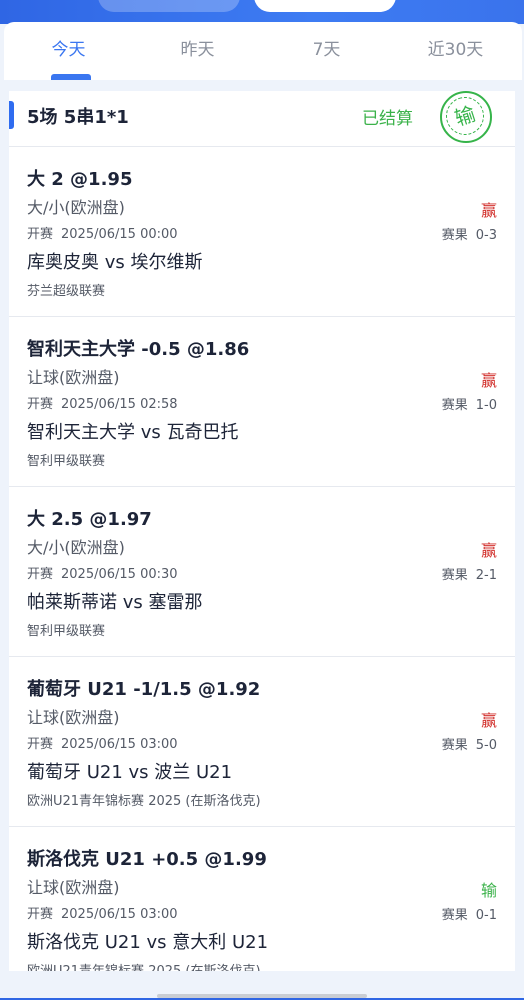  Describe the element at coordinates (488, 890) in the screenshot. I see `bet-result: 输` at that location.